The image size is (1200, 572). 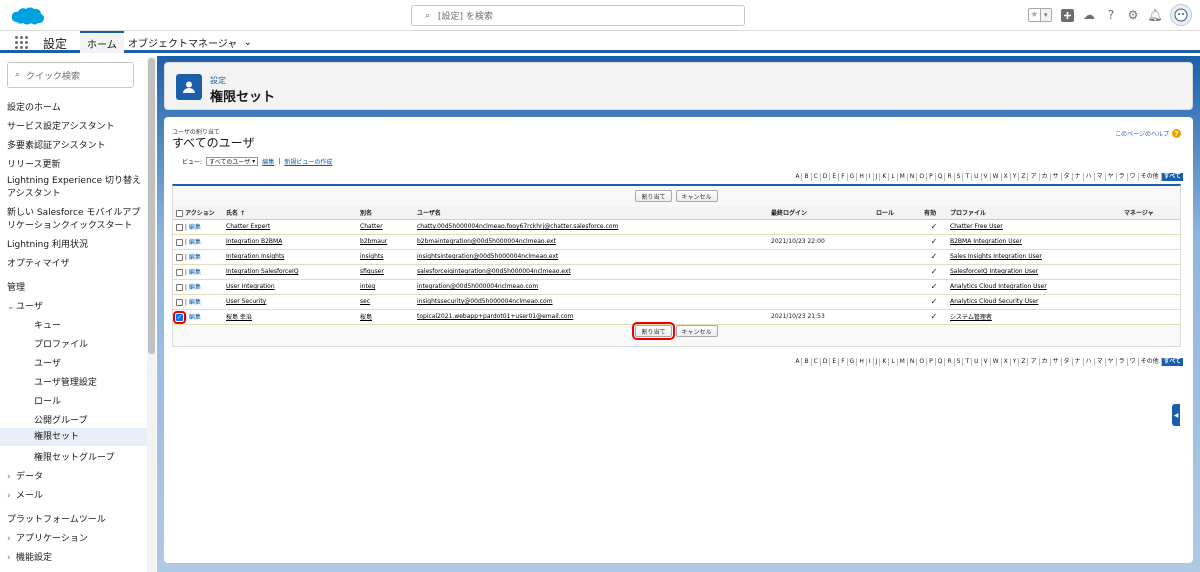 I want to click on trailhead-icon: ☁, so click(x=1089, y=15).